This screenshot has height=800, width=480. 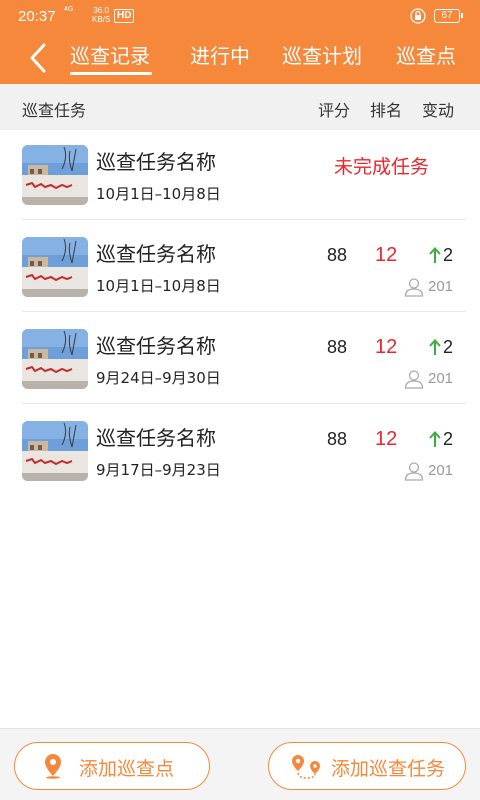 I want to click on tab-plan: 巡查计划, so click(x=322, y=58).